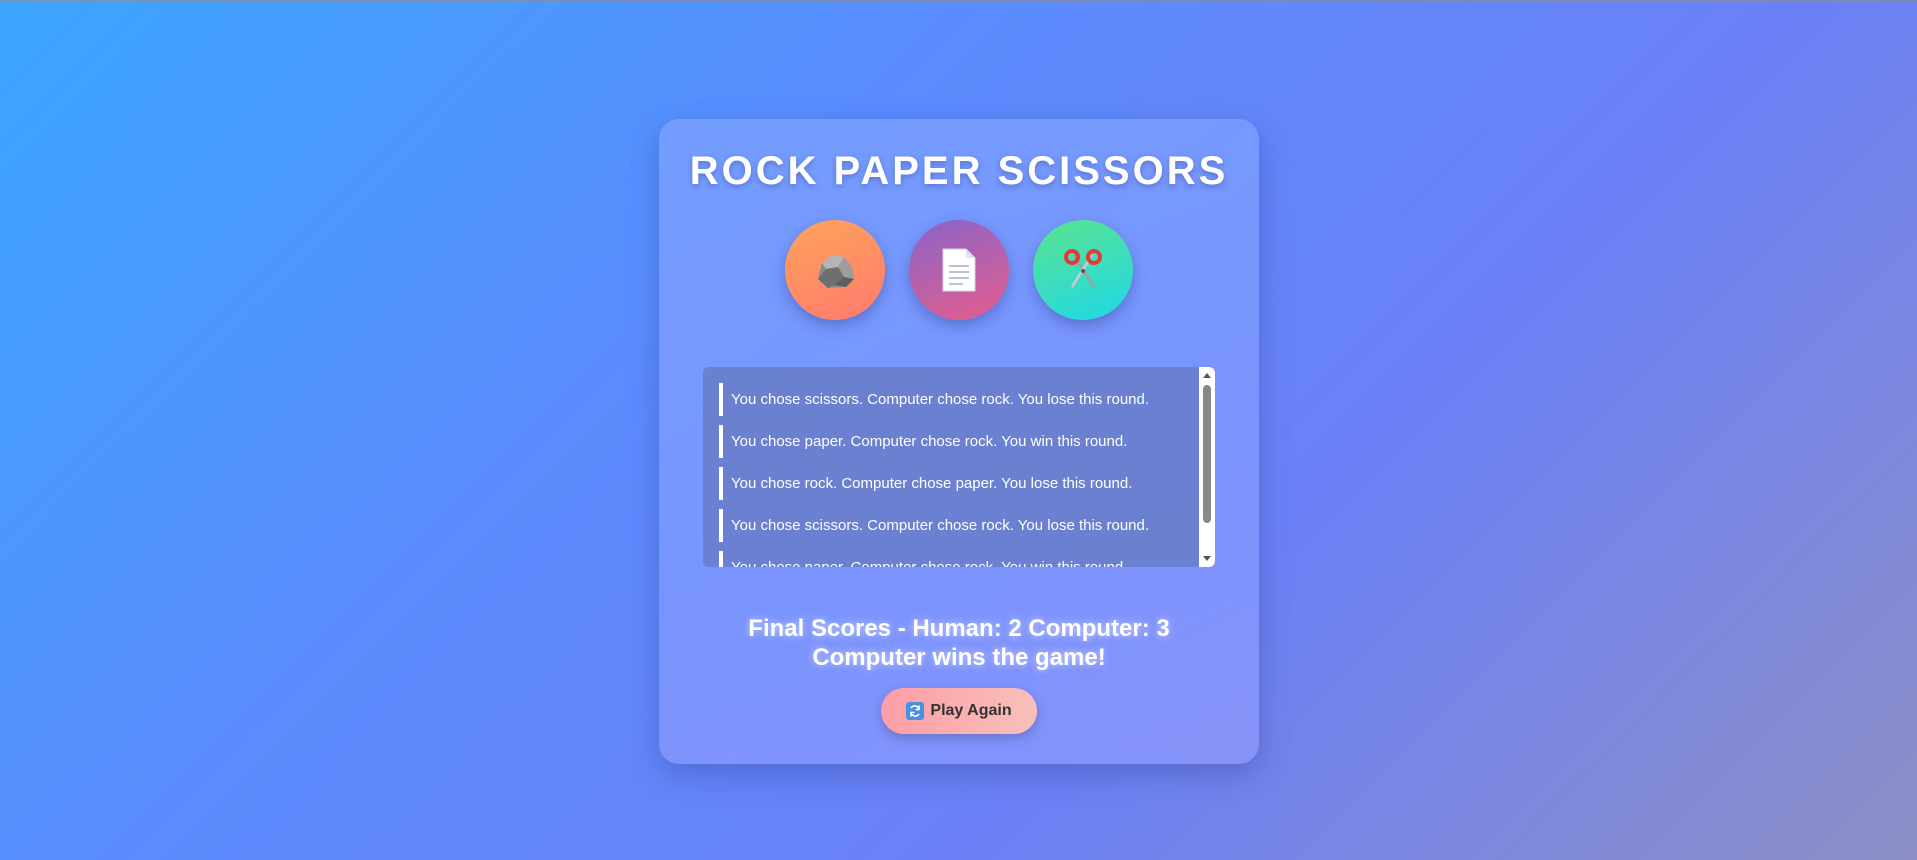 This screenshot has height=860, width=1917. Describe the element at coordinates (959, 657) in the screenshot. I see `winner-text: Computer wins the game!` at that location.